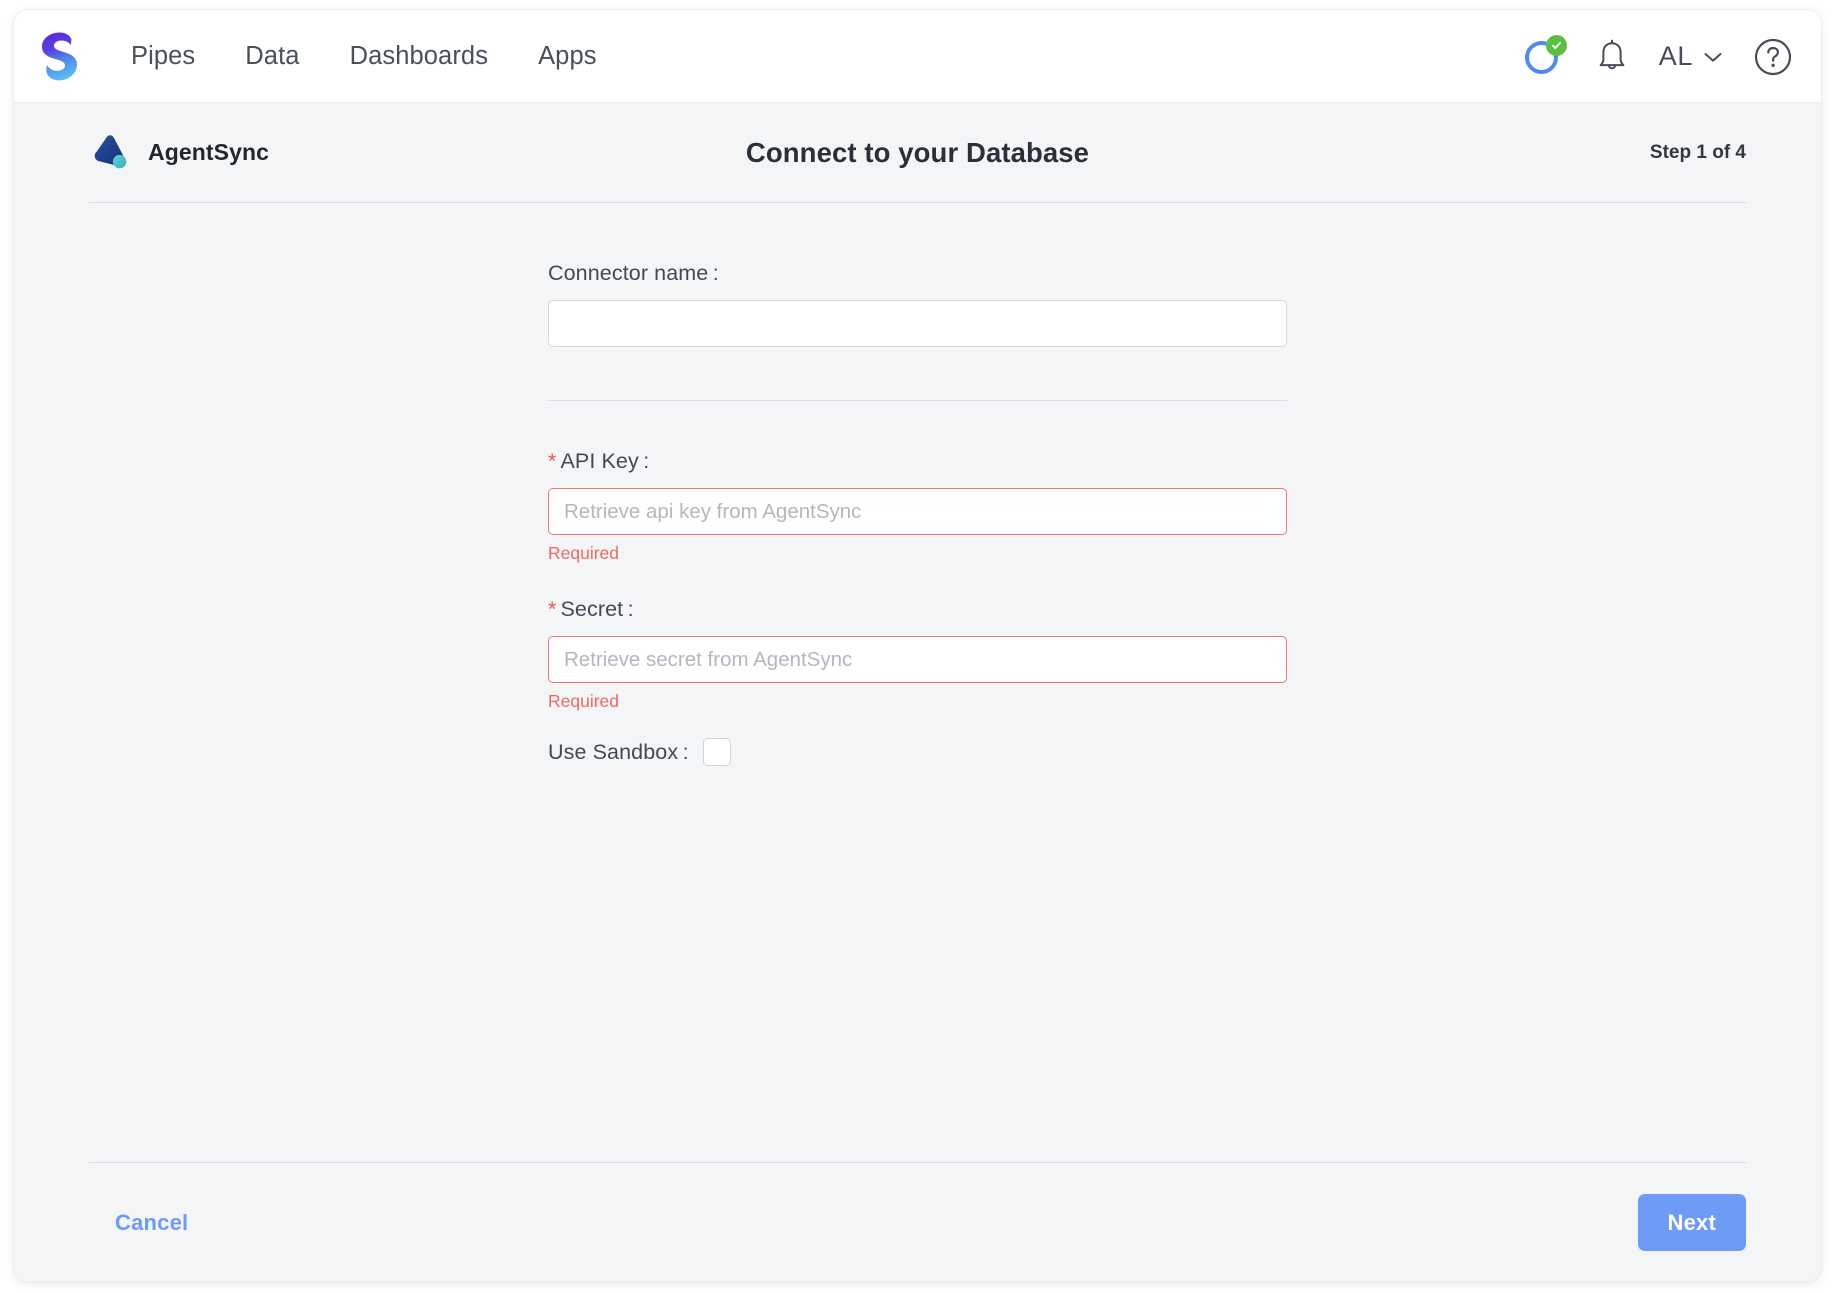 Image resolution: width=1835 pixels, height=1293 pixels. What do you see at coordinates (597, 609) in the screenshot?
I see `secret-label-inner: Secret :` at bounding box center [597, 609].